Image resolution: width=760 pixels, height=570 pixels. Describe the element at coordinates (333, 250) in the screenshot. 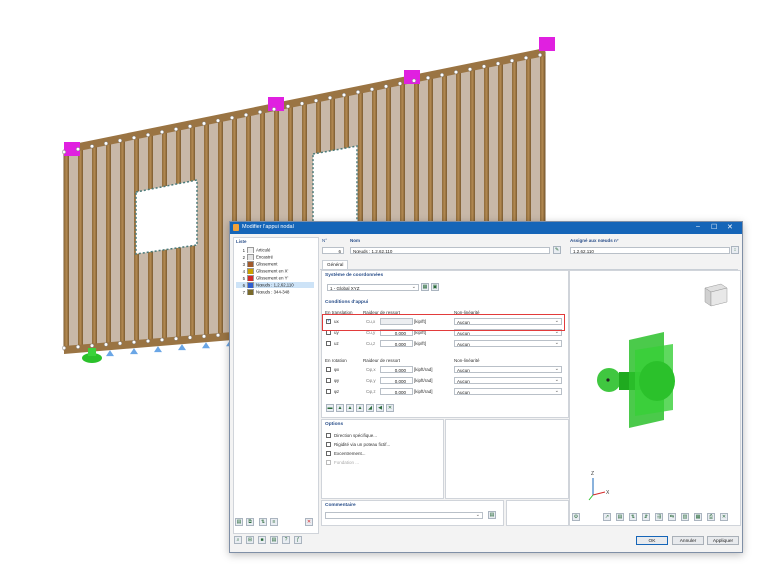

I see `no-field: 6` at that location.